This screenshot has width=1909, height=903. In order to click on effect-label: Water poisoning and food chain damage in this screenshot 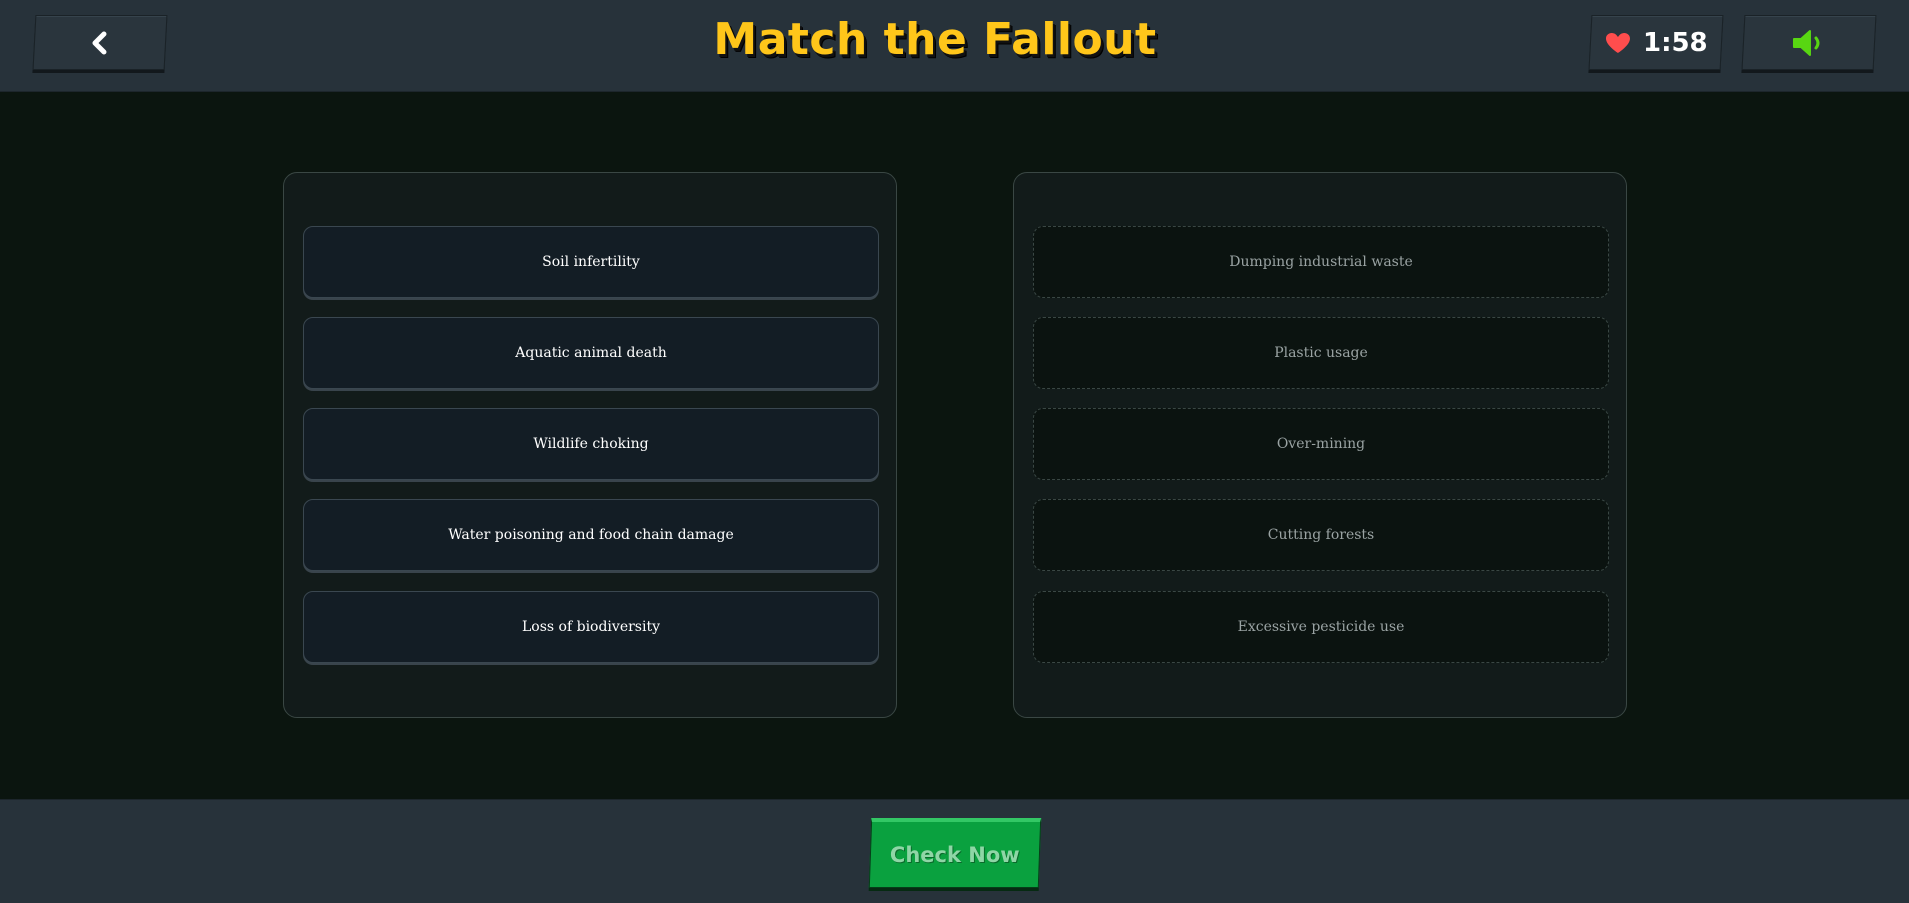, I will do `click(591, 535)`.